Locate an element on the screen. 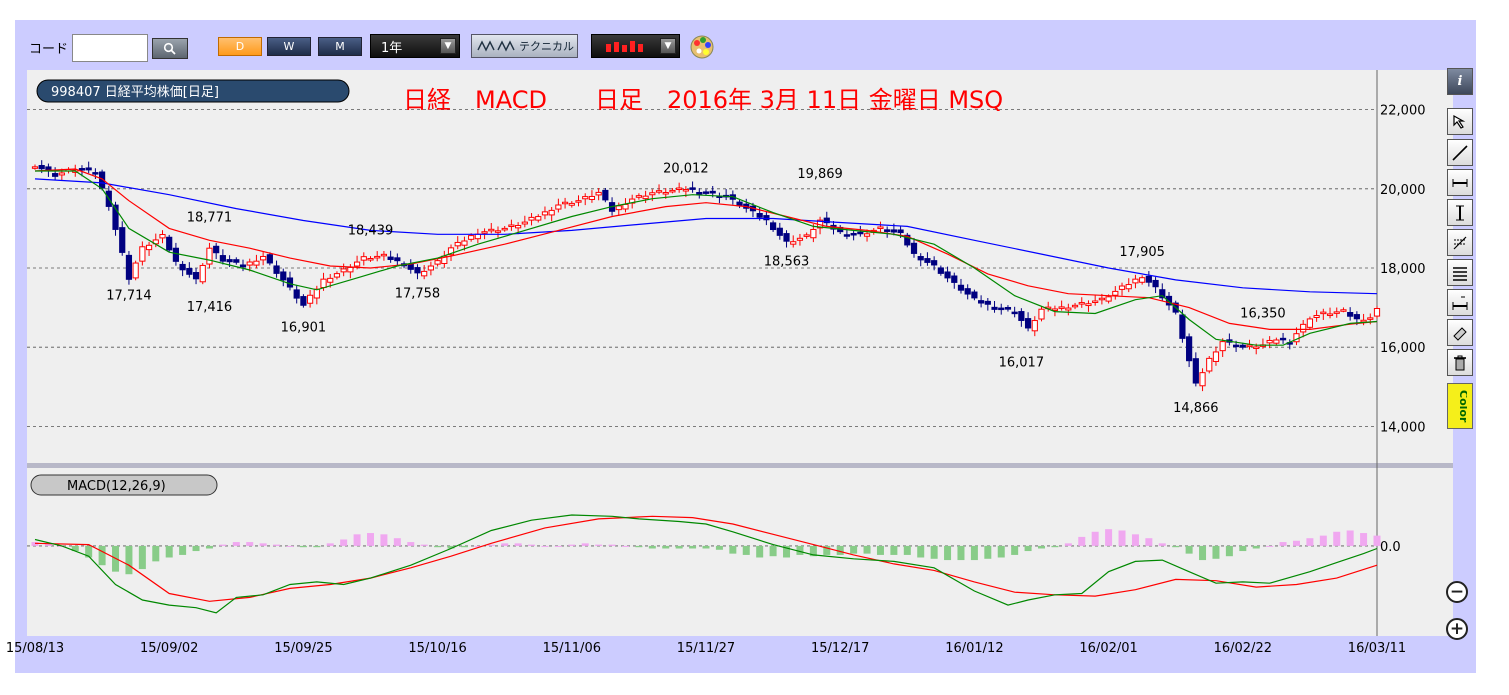  ruler-icon is located at coordinates (1460, 302).